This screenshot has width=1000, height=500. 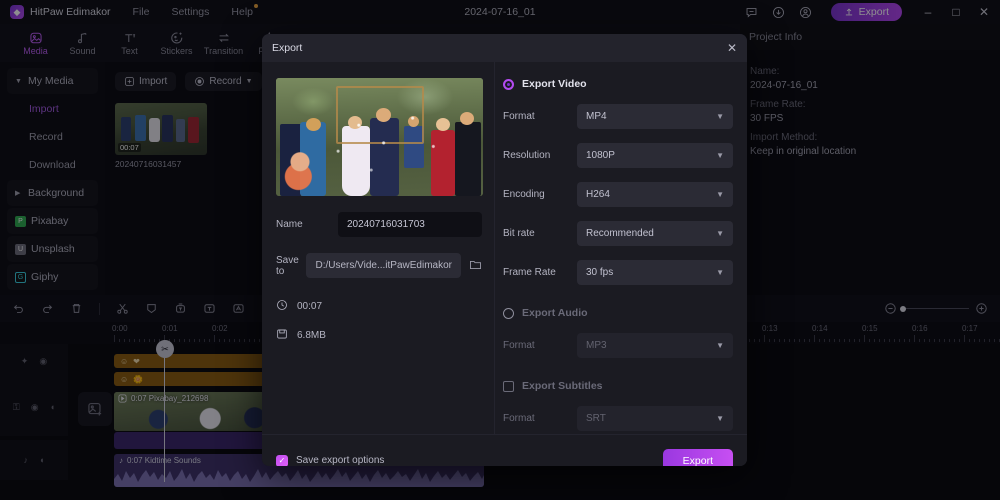 I want to click on export-name-input: 20240716031703, so click(x=410, y=224).